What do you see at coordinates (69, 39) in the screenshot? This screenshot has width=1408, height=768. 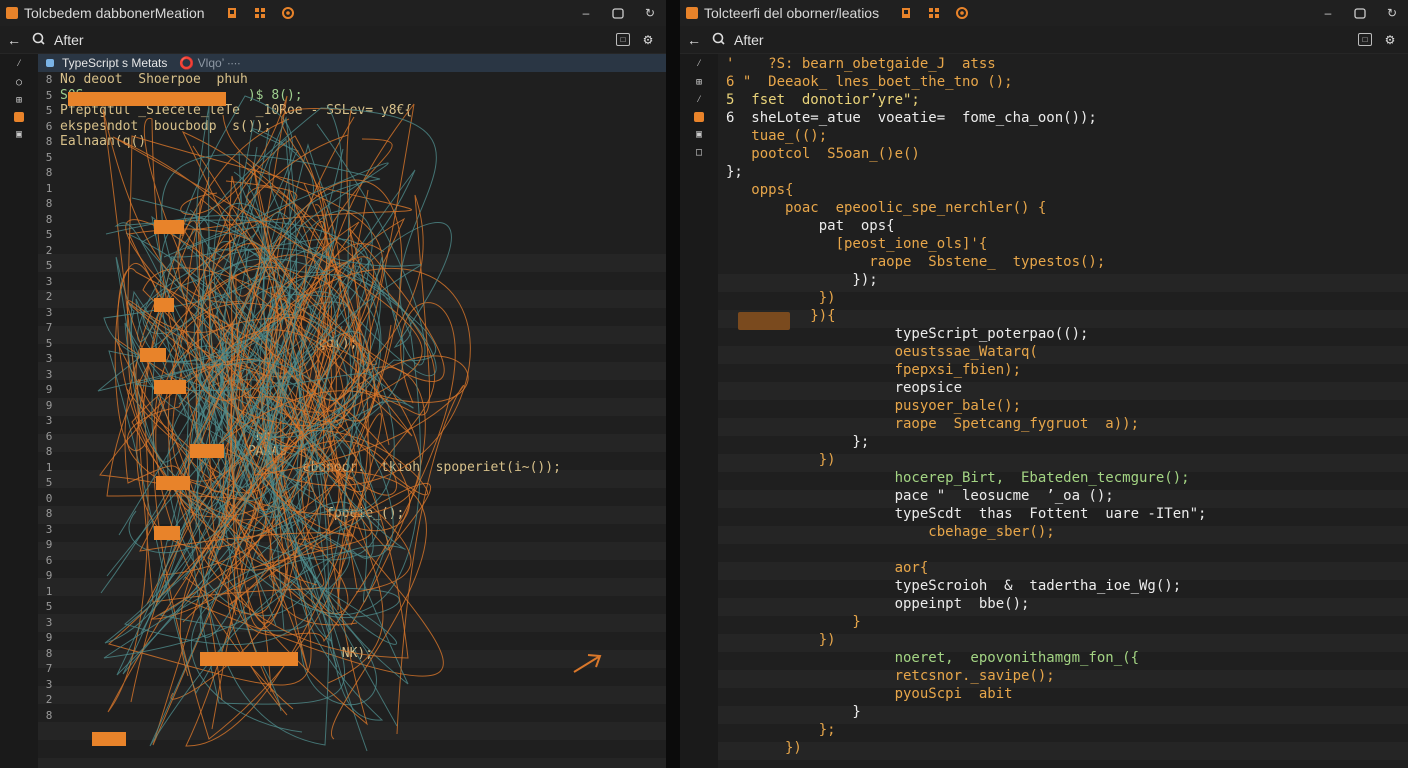 I see `left-toolbar-label: After` at bounding box center [69, 39].